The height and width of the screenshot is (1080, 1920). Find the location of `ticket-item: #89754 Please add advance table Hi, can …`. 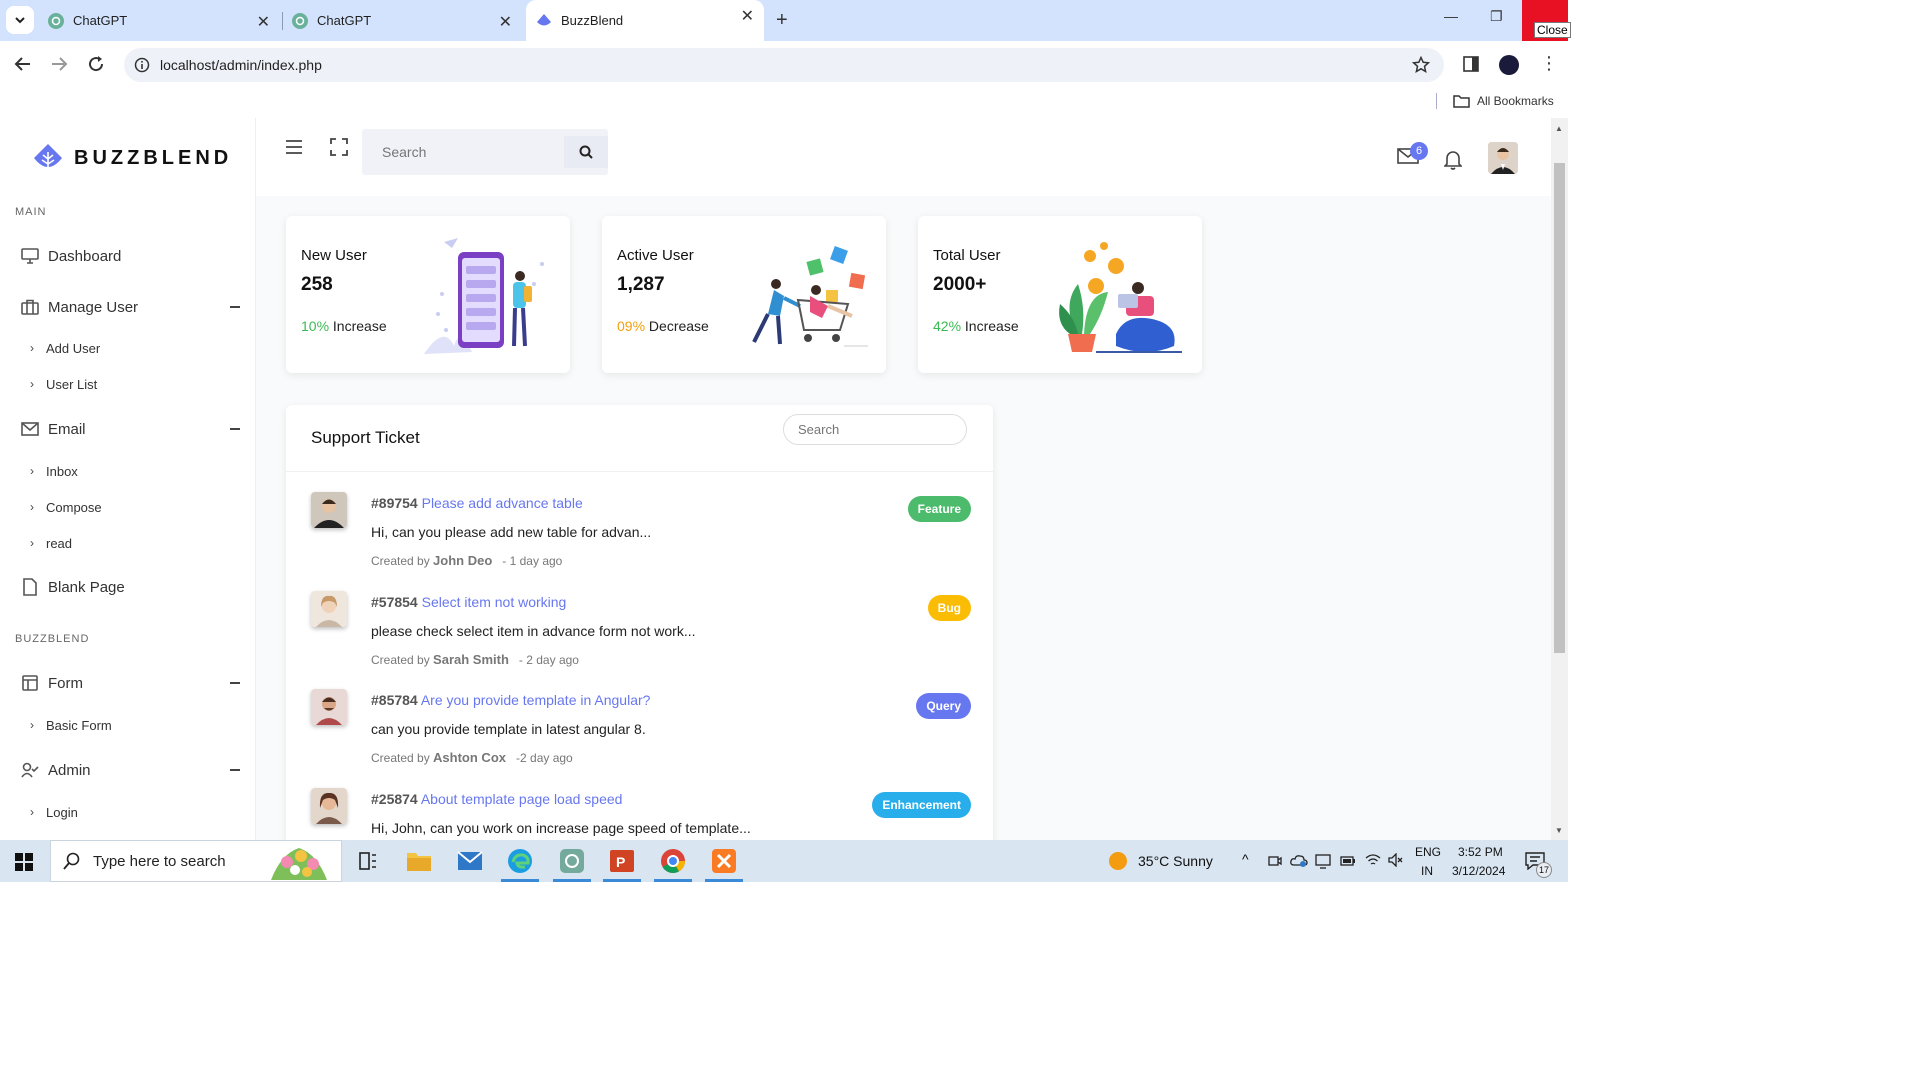

ticket-item: #89754 Please add advance table Hi, can … is located at coordinates (641, 532).